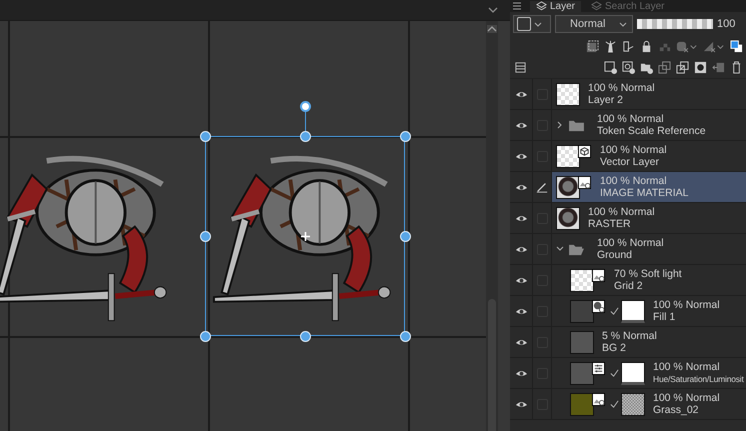 The image size is (746, 431). Describe the element at coordinates (615, 255) in the screenshot. I see `layer-name: Ground` at that location.